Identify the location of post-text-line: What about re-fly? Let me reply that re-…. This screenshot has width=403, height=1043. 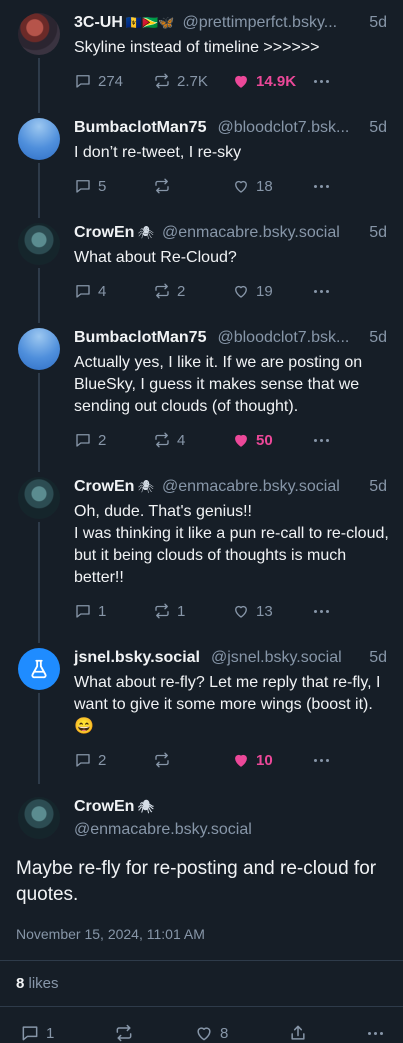
(227, 704).